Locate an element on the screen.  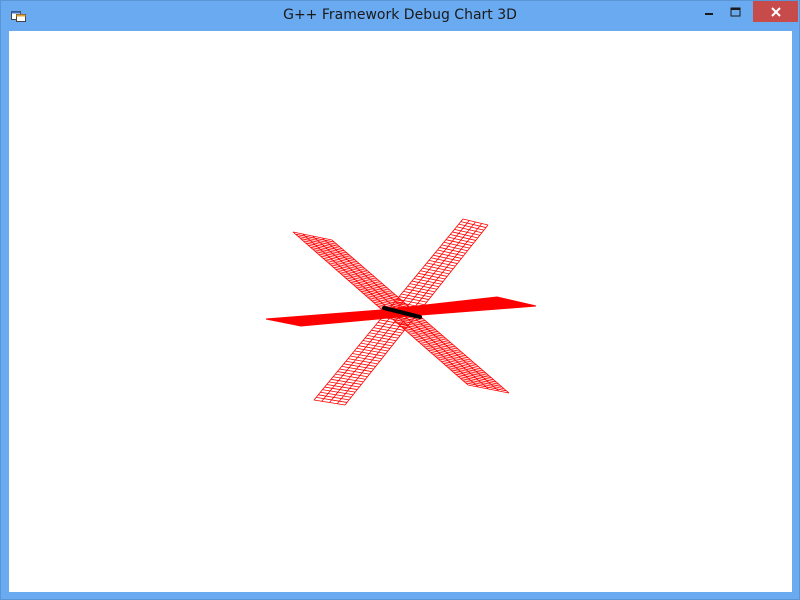
close-button is located at coordinates (775, 11).